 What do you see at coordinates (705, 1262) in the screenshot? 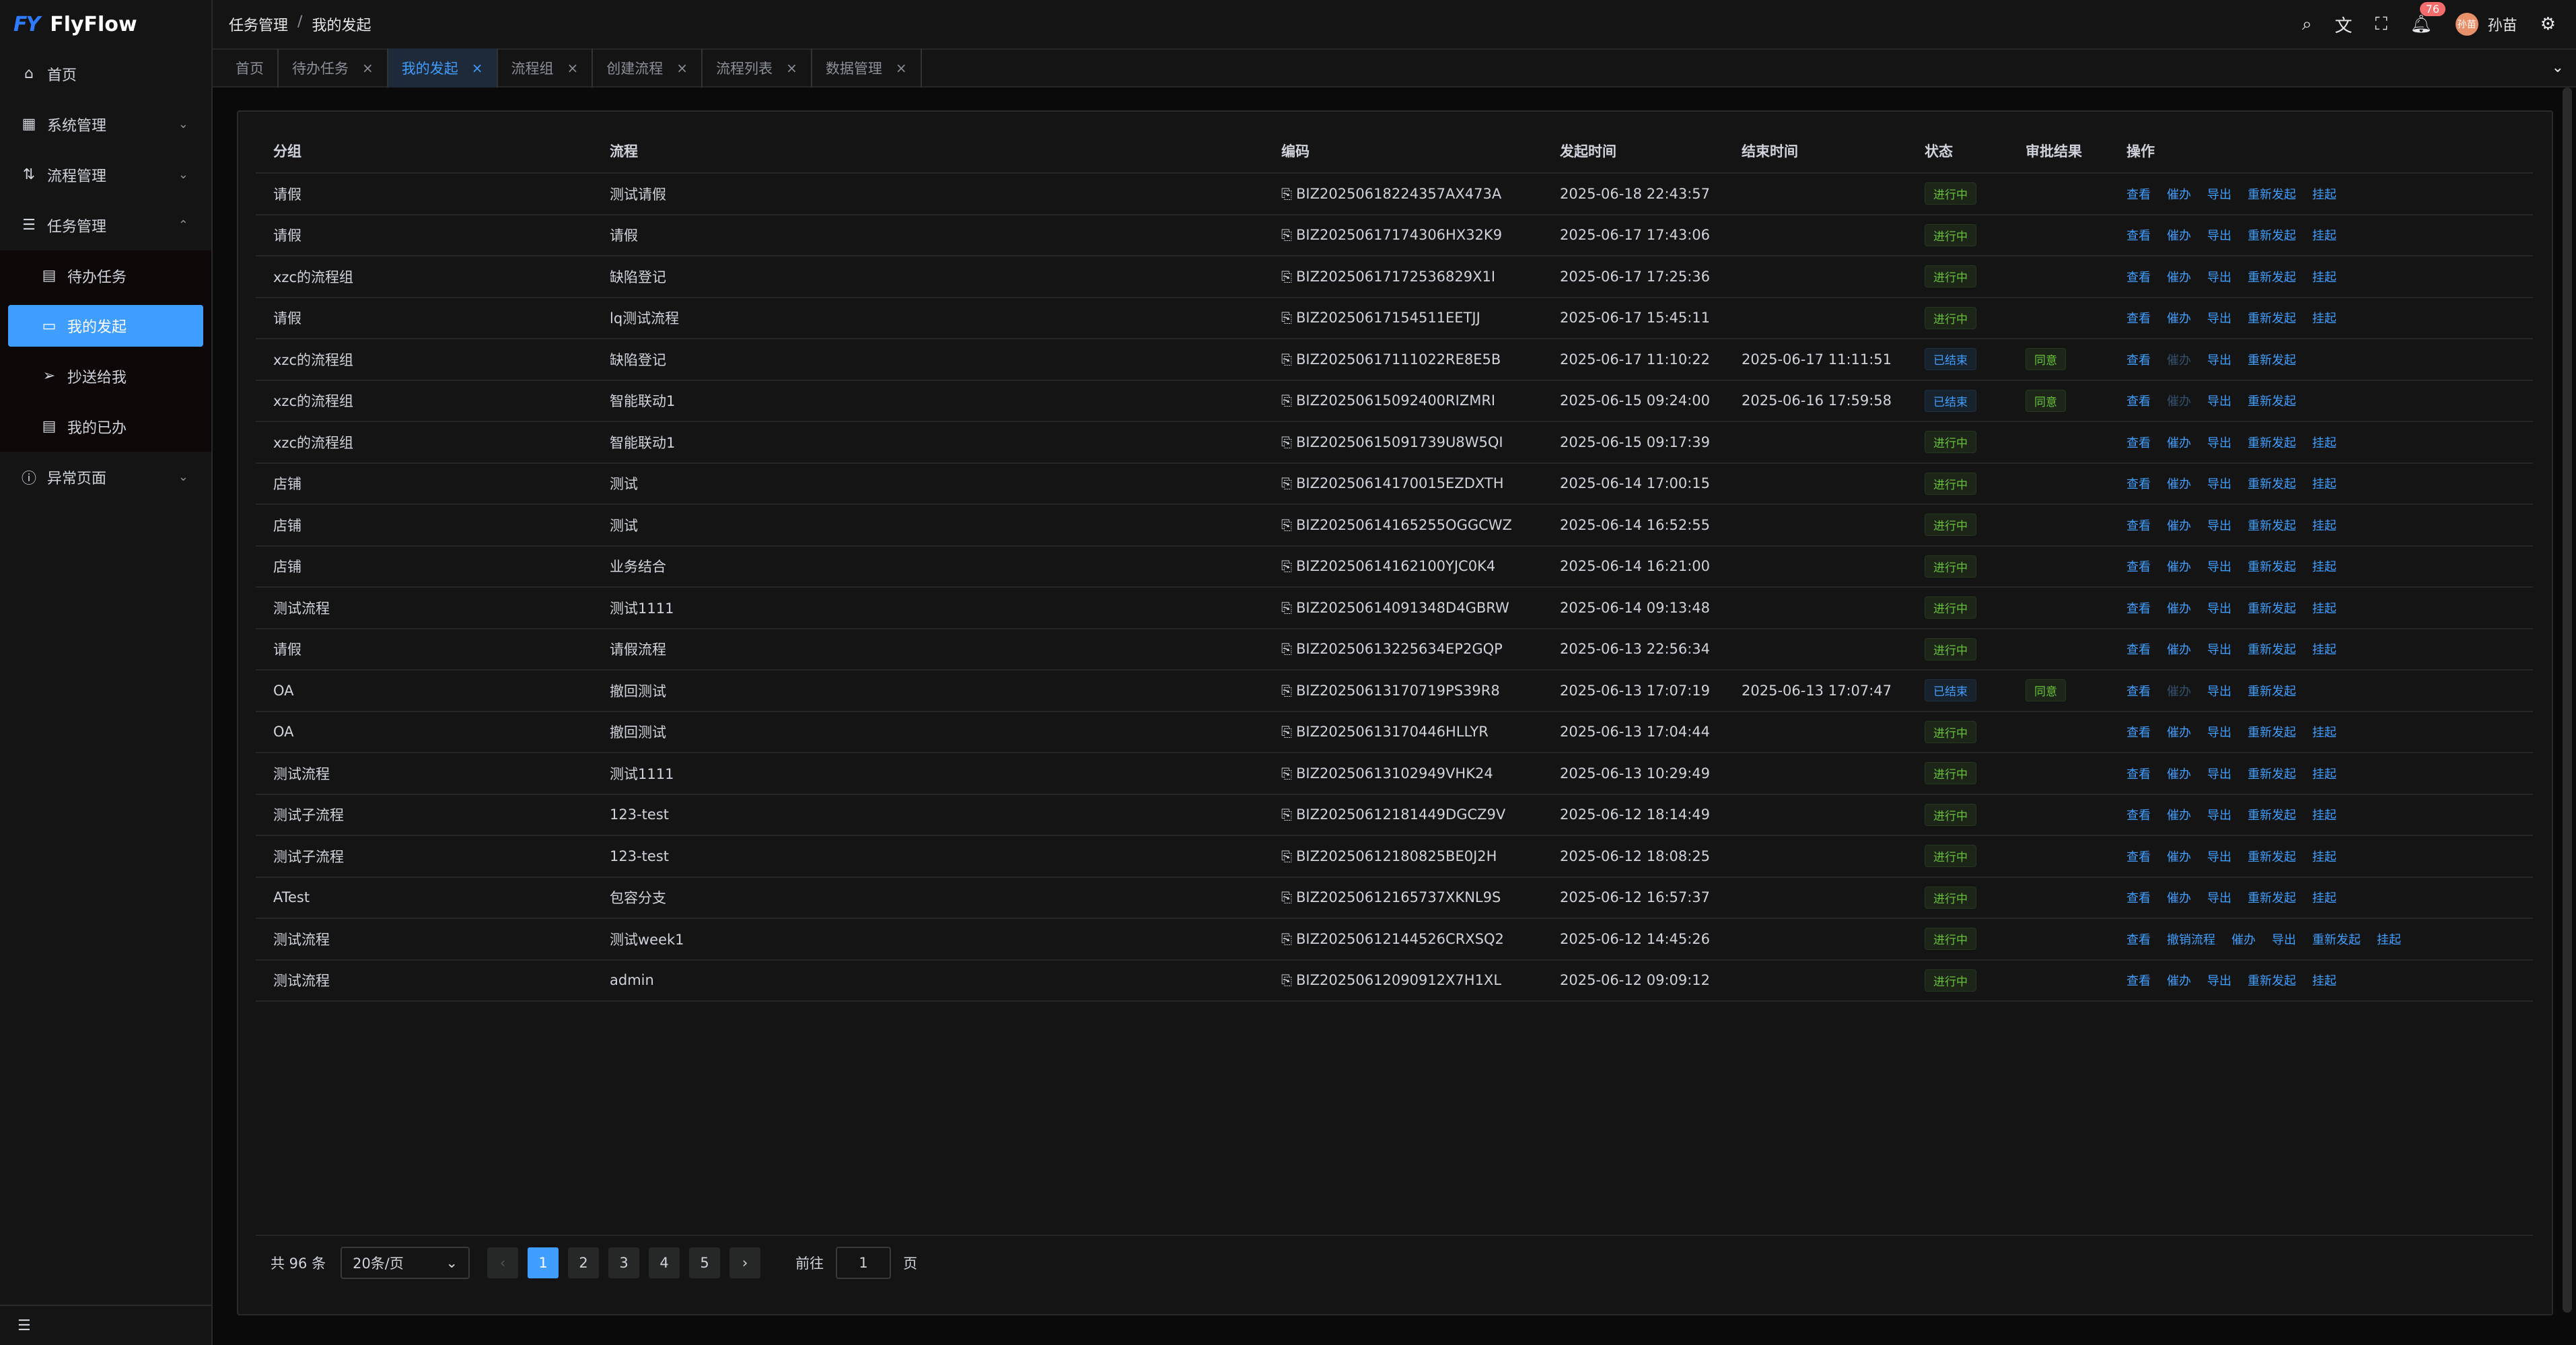
I see `page-button: 5` at bounding box center [705, 1262].